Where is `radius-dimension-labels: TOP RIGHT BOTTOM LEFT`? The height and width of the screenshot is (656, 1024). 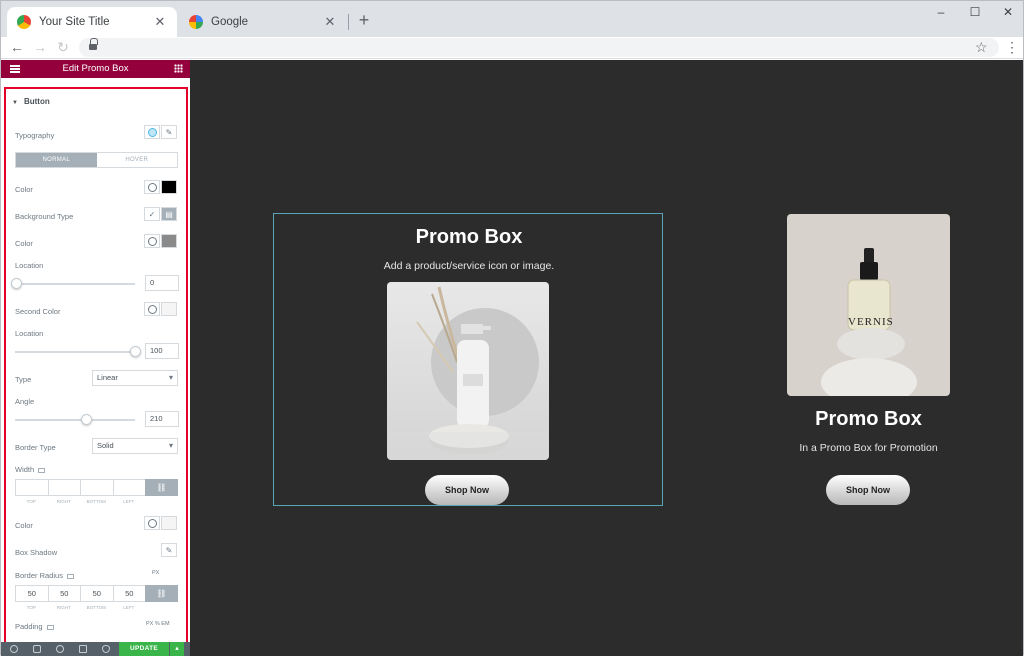 radius-dimension-labels: TOP RIGHT BOTTOM LEFT is located at coordinates (80, 607).